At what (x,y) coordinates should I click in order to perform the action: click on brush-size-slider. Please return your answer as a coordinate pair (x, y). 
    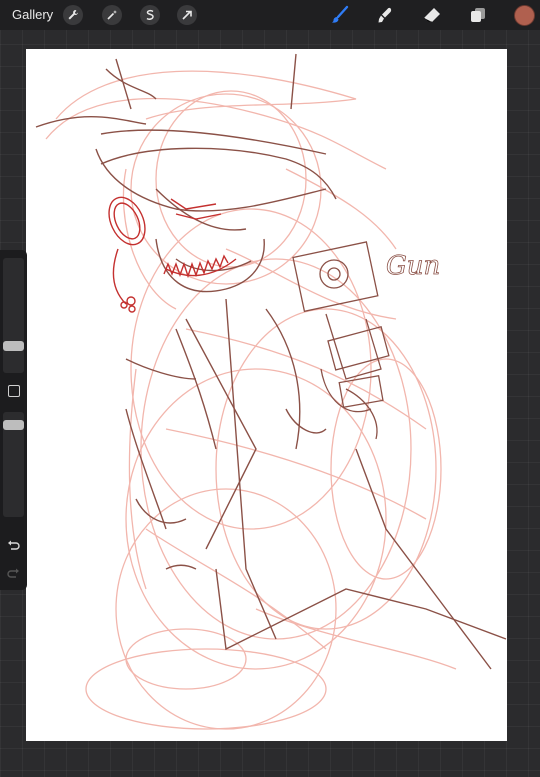
    Looking at the image, I should click on (13, 315).